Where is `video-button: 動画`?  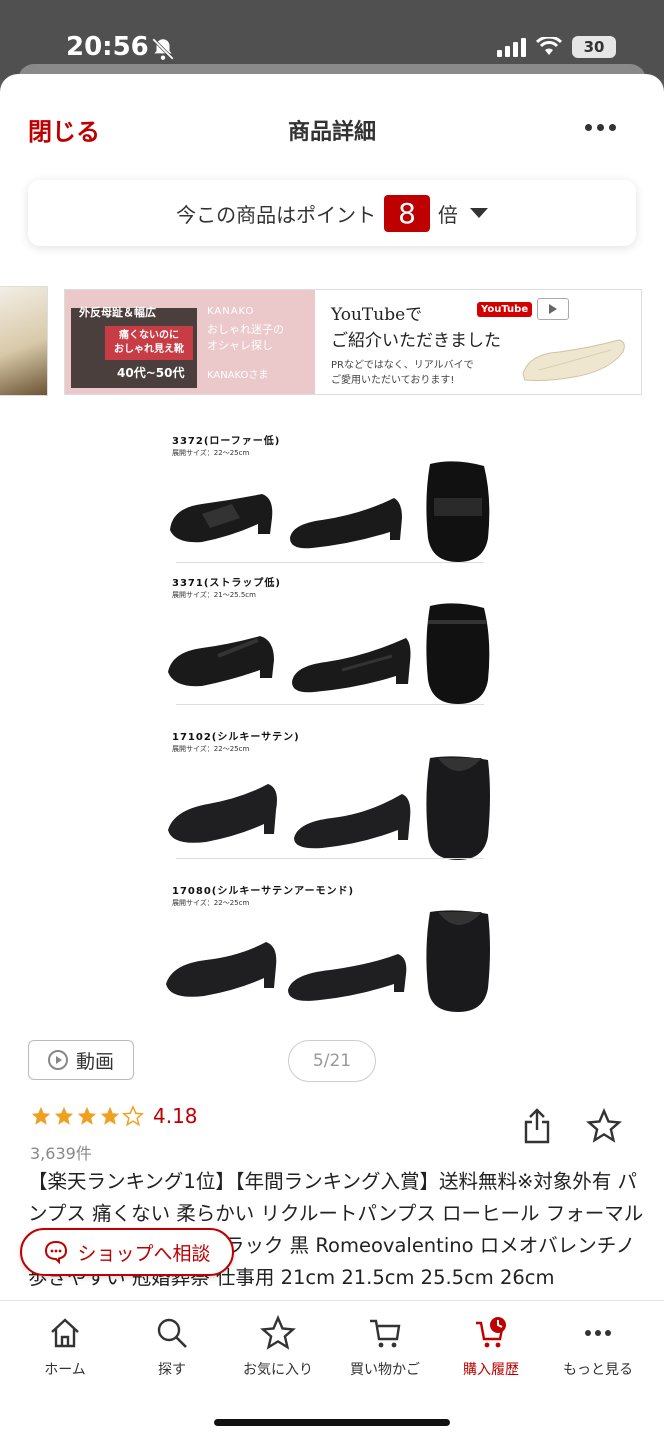 video-button: 動画 is located at coordinates (81, 1060).